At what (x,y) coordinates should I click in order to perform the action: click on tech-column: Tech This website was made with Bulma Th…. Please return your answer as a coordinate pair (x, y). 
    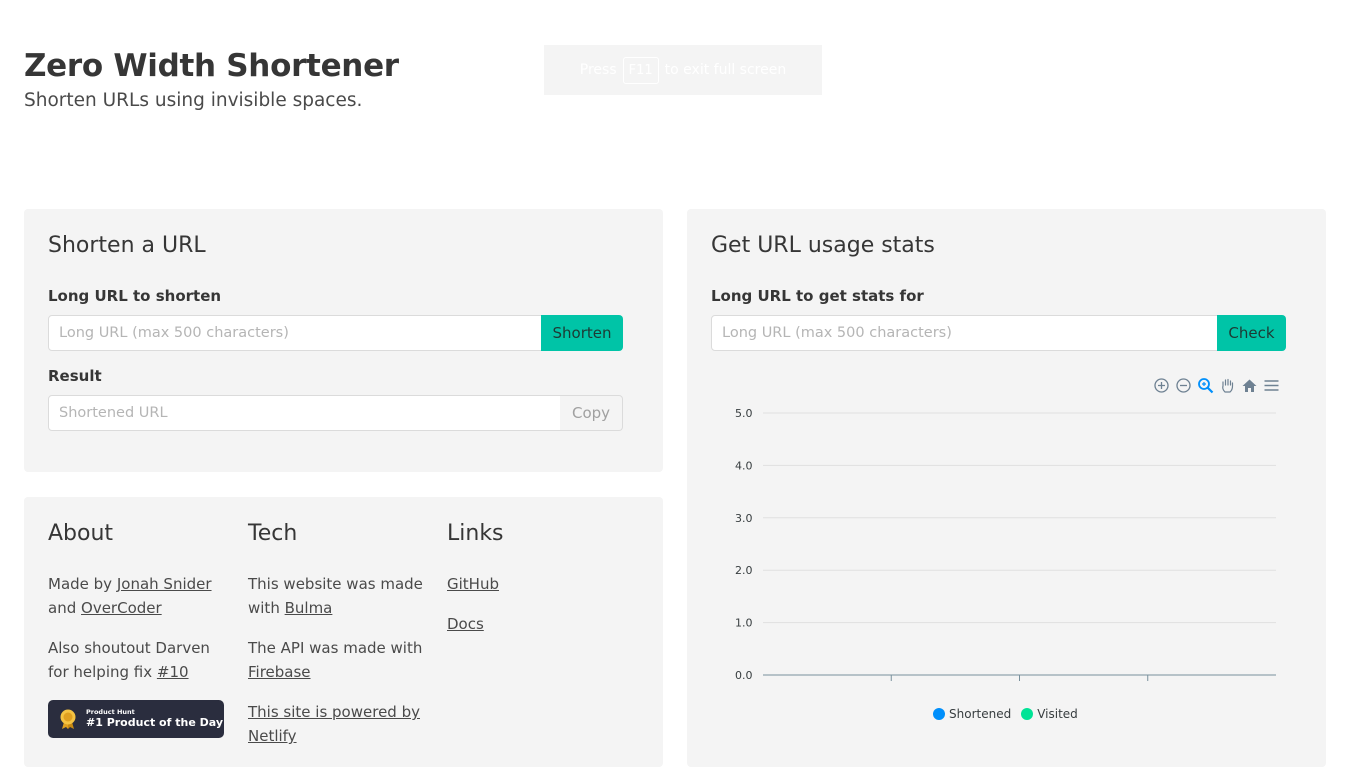
    Looking at the image, I should click on (338, 642).